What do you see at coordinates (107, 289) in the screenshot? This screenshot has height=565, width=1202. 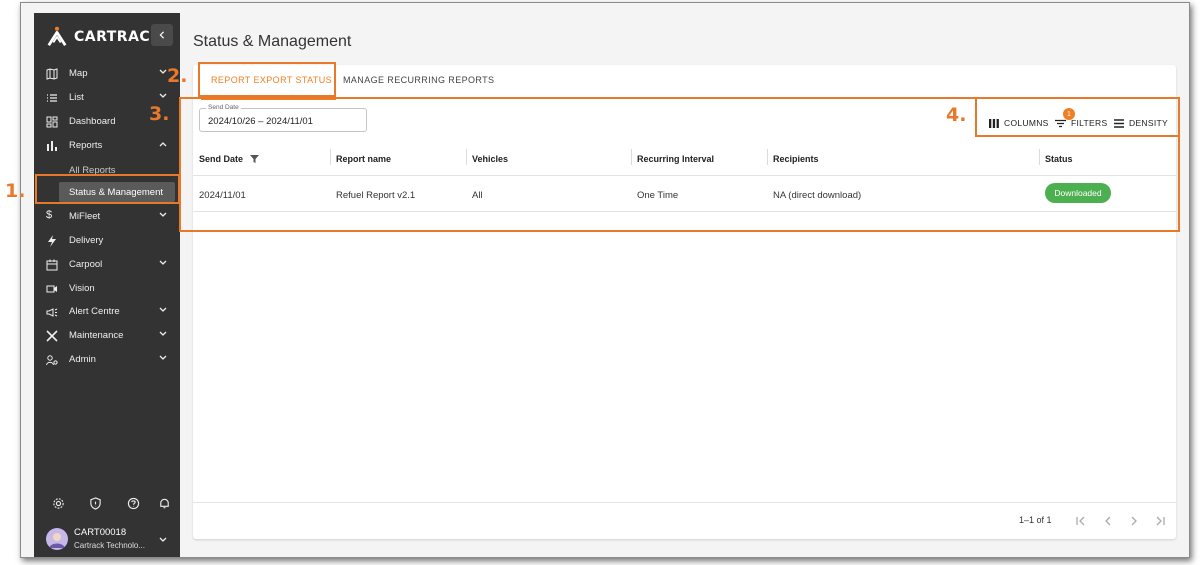 I see `sidebar-item-vision: Vision` at bounding box center [107, 289].